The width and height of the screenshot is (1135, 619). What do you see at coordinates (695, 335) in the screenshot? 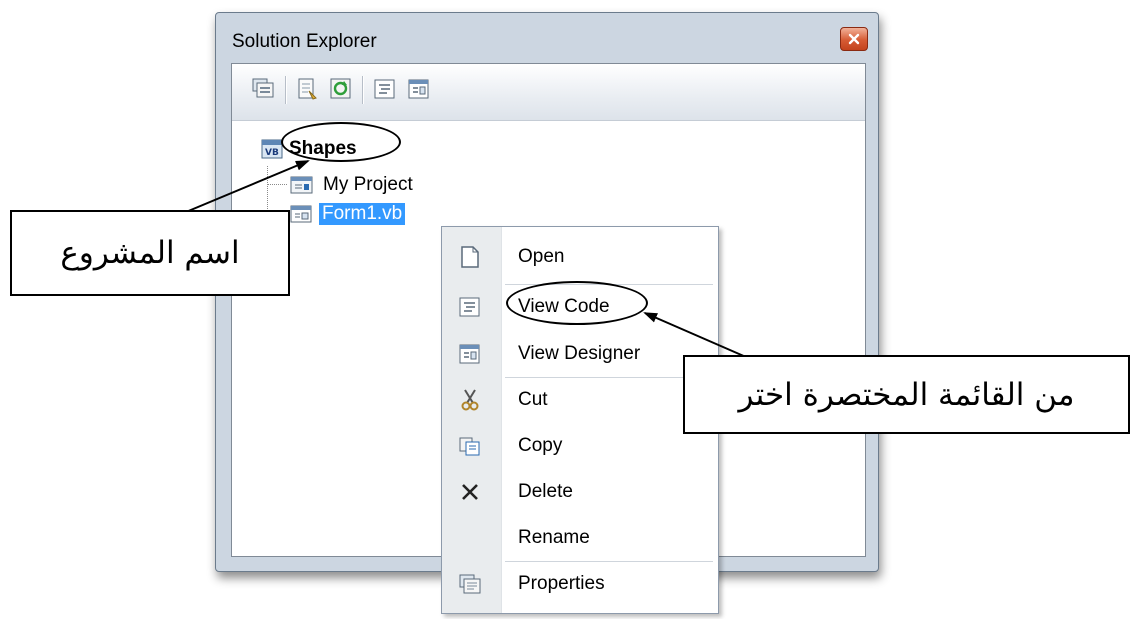
I see `arrow-to-view-code` at bounding box center [695, 335].